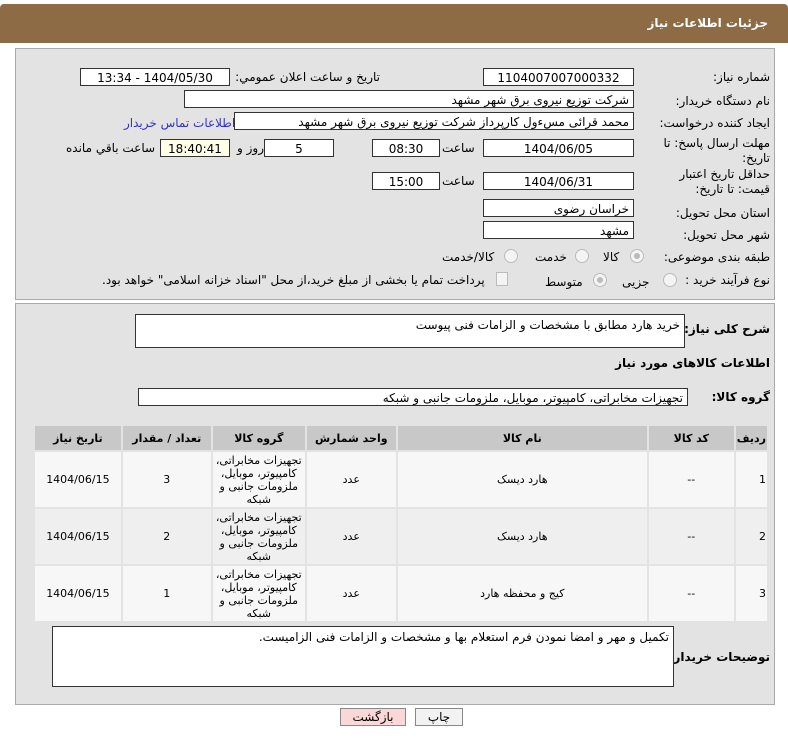 The width and height of the screenshot is (788, 744). I want to click on deadline-time-field: 08:30, so click(406, 148).